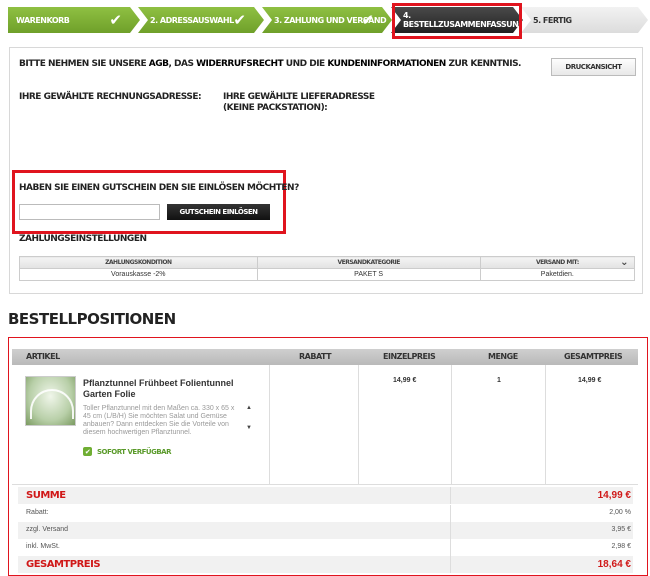 This screenshot has width=650, height=576. Describe the element at coordinates (240, 64) in the screenshot. I see `widerrufsrecht-link: WIDERRUFSRECHT` at that location.